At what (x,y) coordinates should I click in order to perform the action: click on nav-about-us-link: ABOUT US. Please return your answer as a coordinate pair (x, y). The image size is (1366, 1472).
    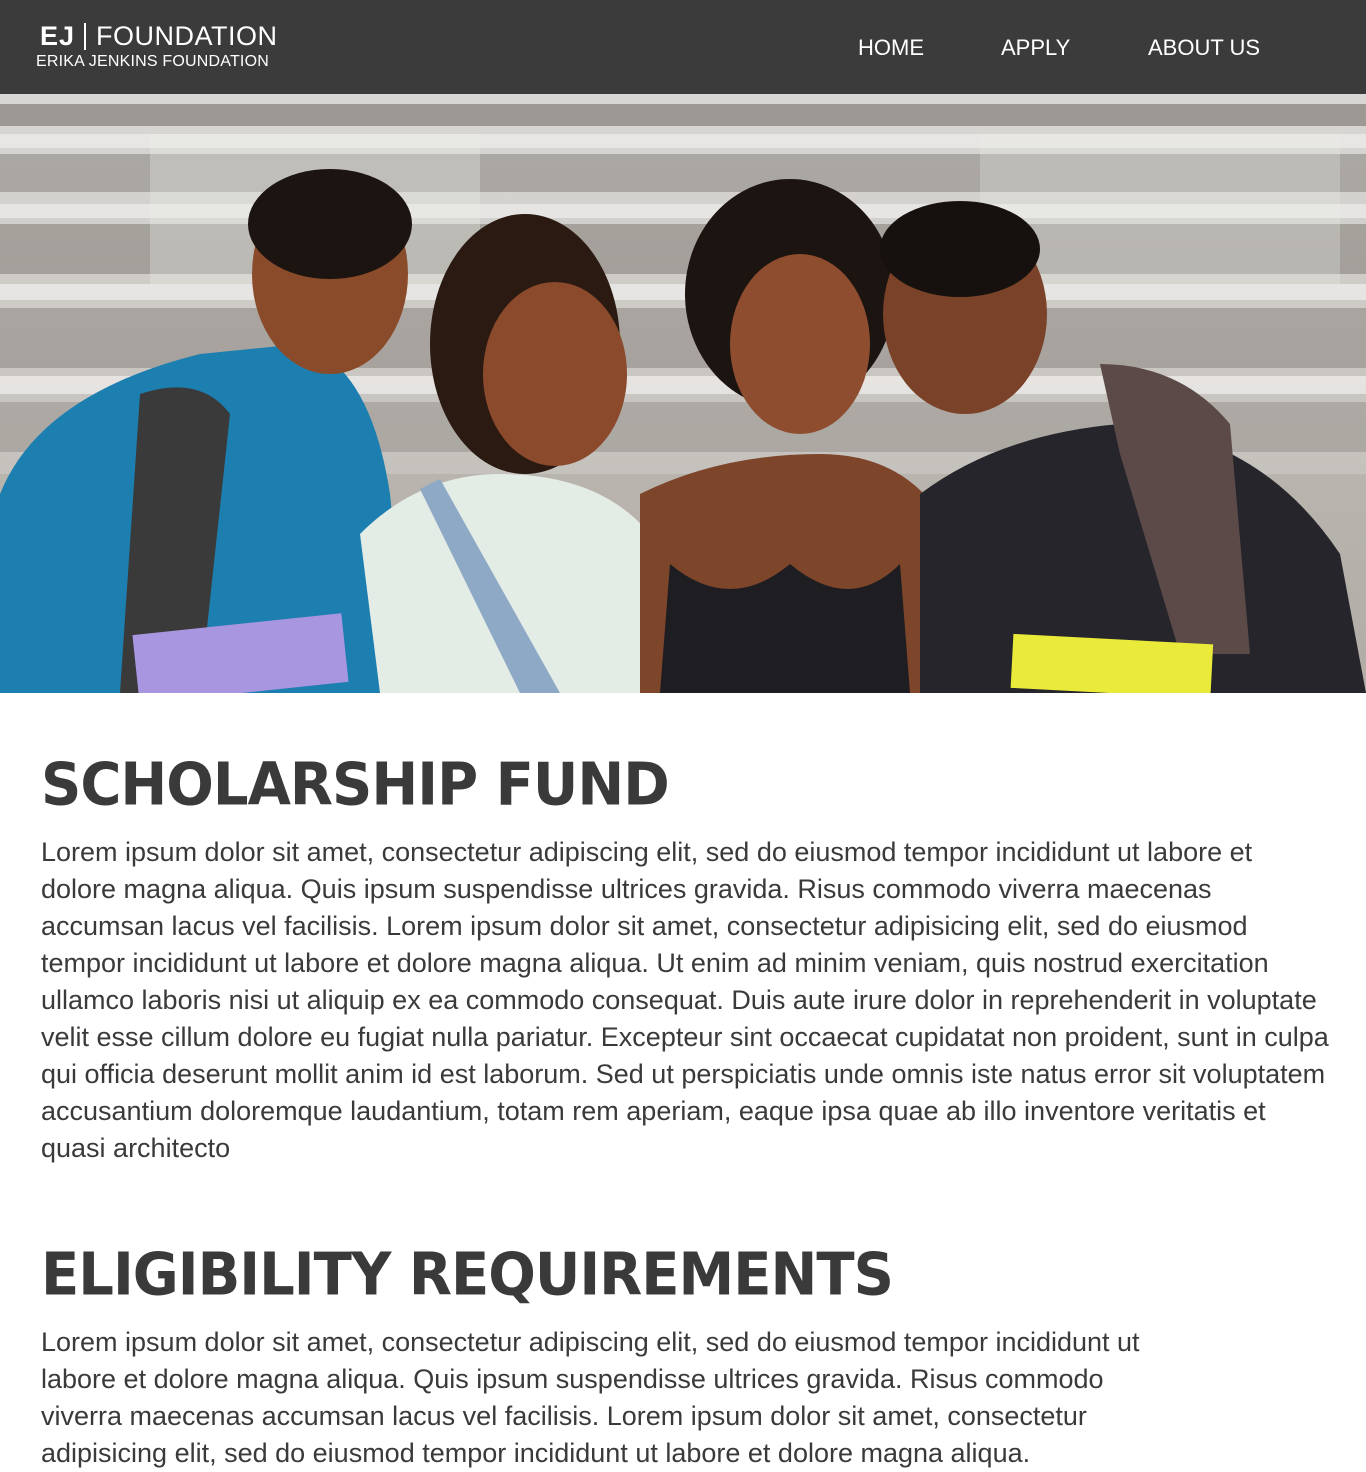
    Looking at the image, I should click on (1204, 48).